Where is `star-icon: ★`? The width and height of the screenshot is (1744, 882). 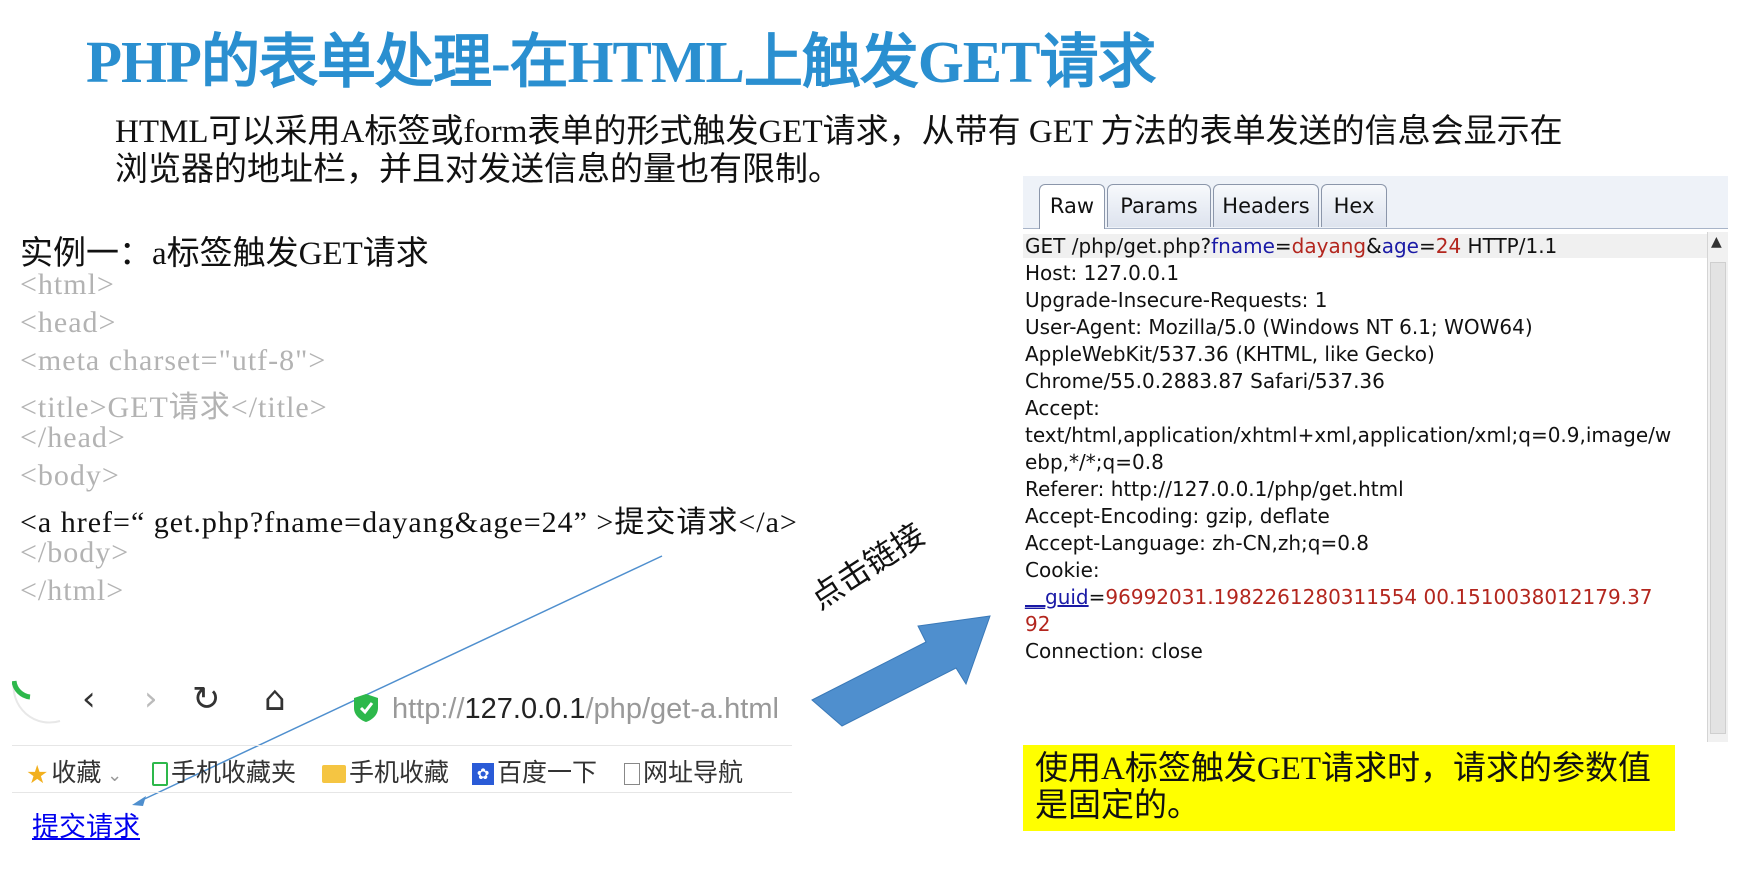 star-icon: ★ is located at coordinates (37, 774).